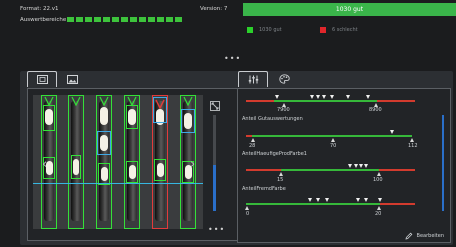  Describe the element at coordinates (264, 189) in the screenshot. I see `section-label: AnteilFremdFarbe` at that location.